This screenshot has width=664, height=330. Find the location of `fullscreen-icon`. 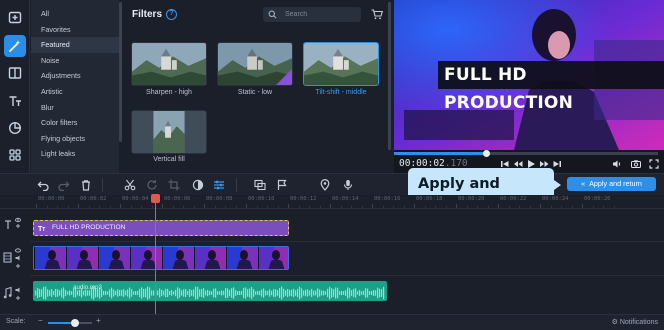

fullscreen-icon is located at coordinates (654, 164).